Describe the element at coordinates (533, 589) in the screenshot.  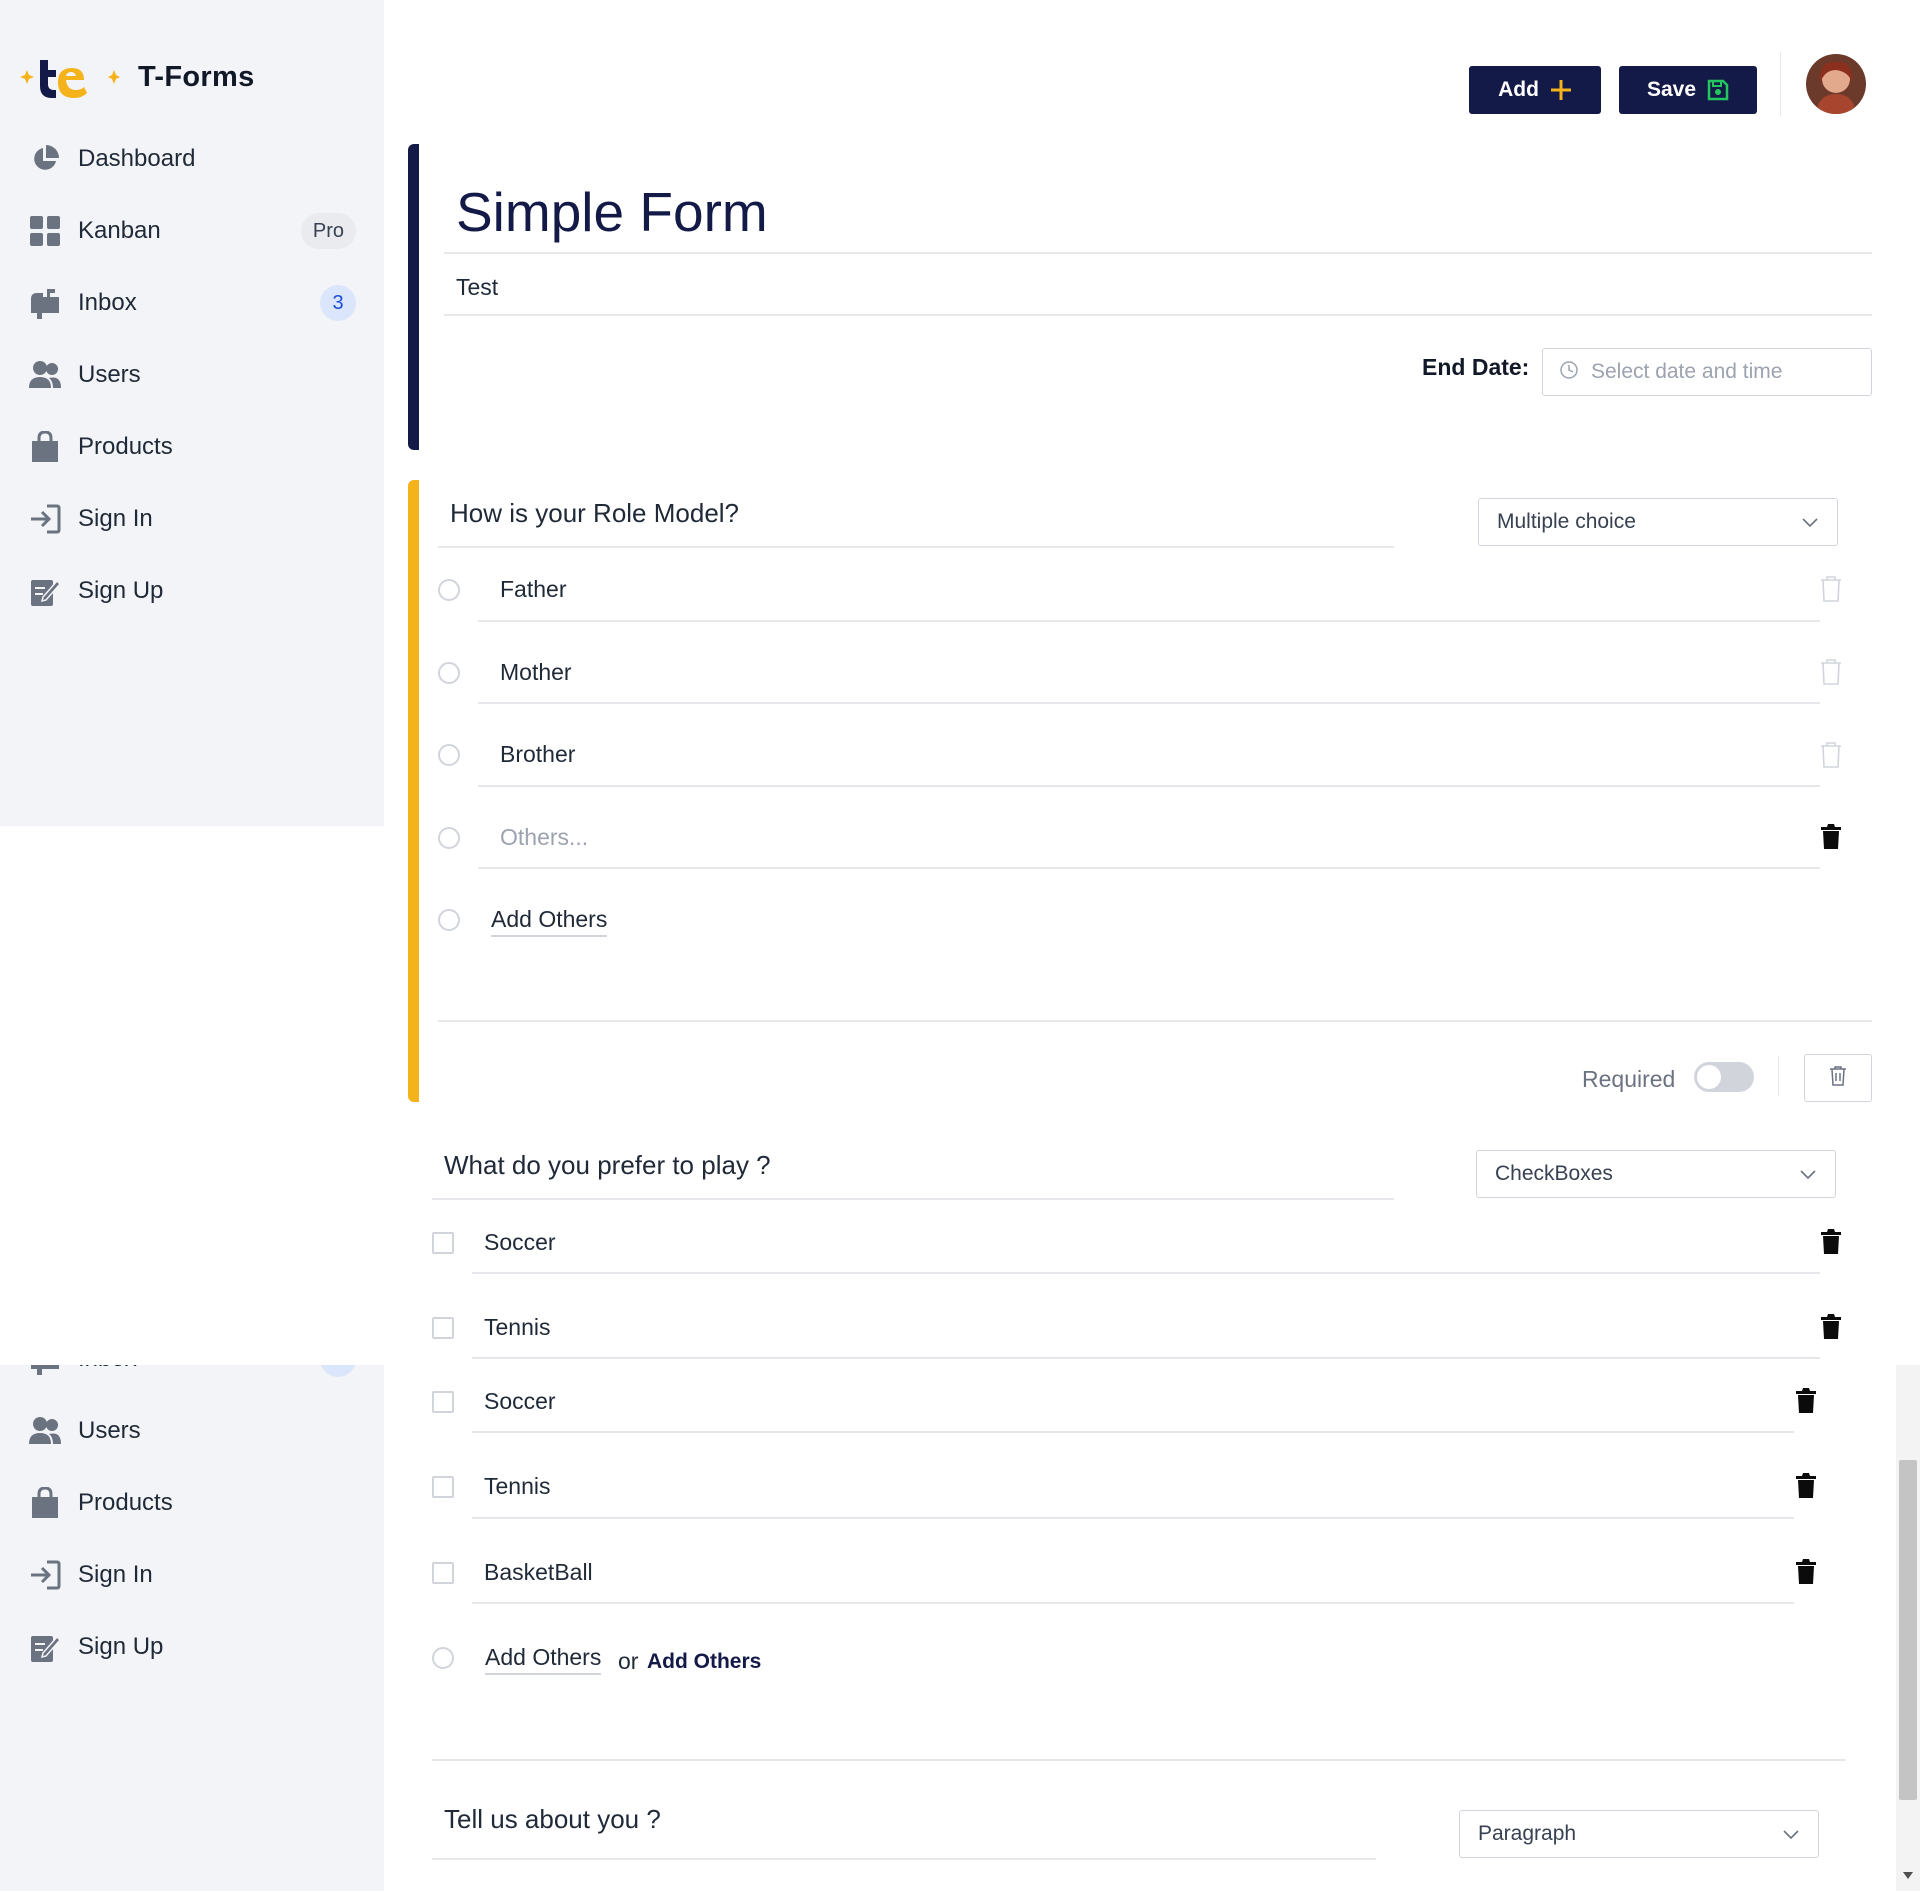
I see `option-text: Father` at that location.